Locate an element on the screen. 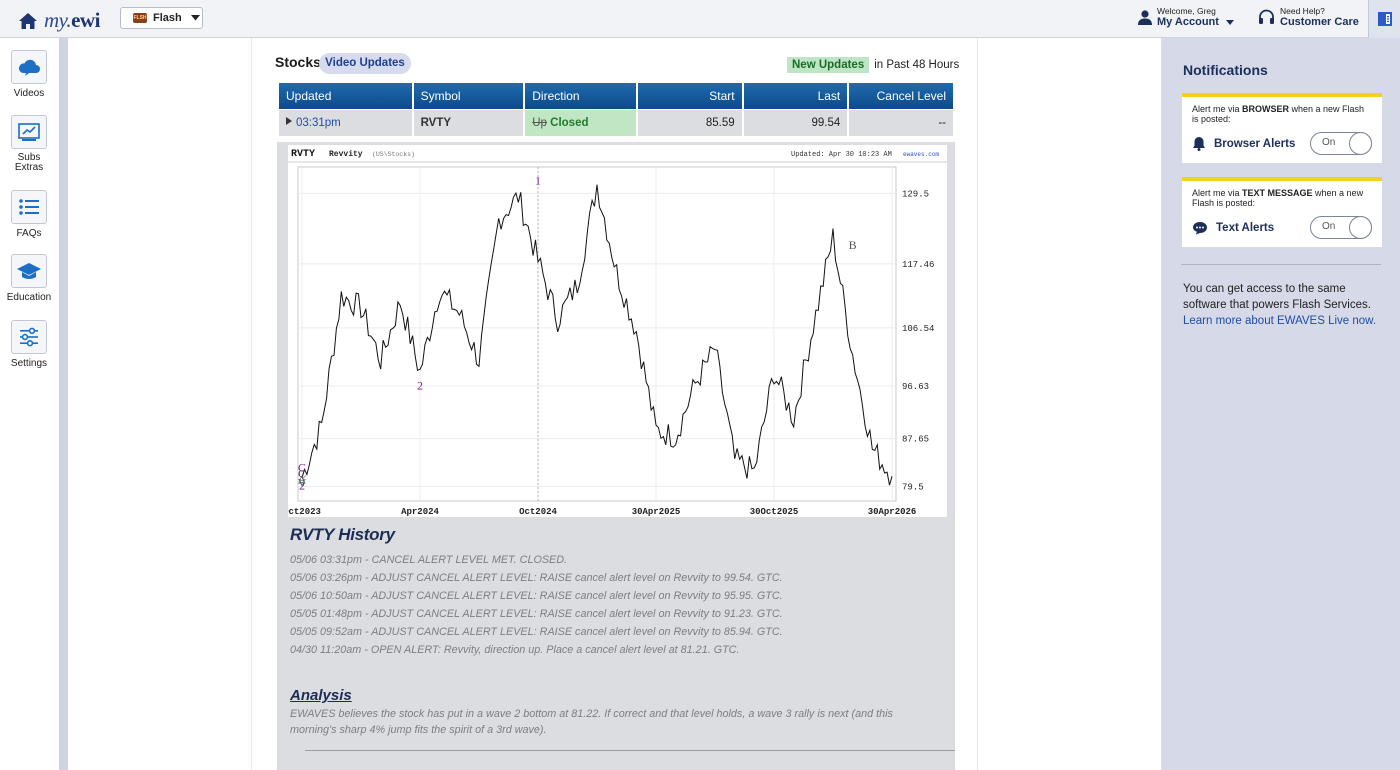  expand-caret-icon is located at coordinates (289, 121).